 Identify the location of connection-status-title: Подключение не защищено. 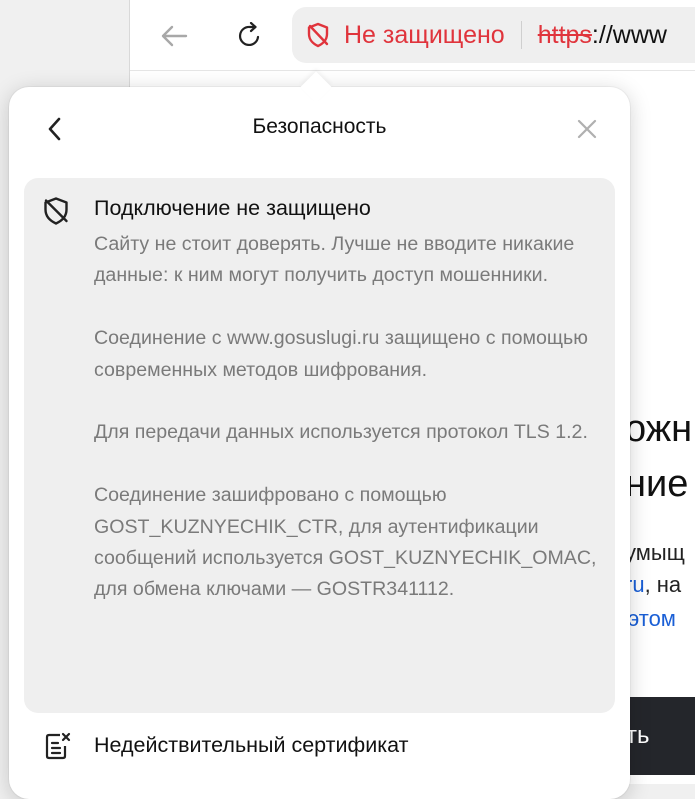
(232, 208).